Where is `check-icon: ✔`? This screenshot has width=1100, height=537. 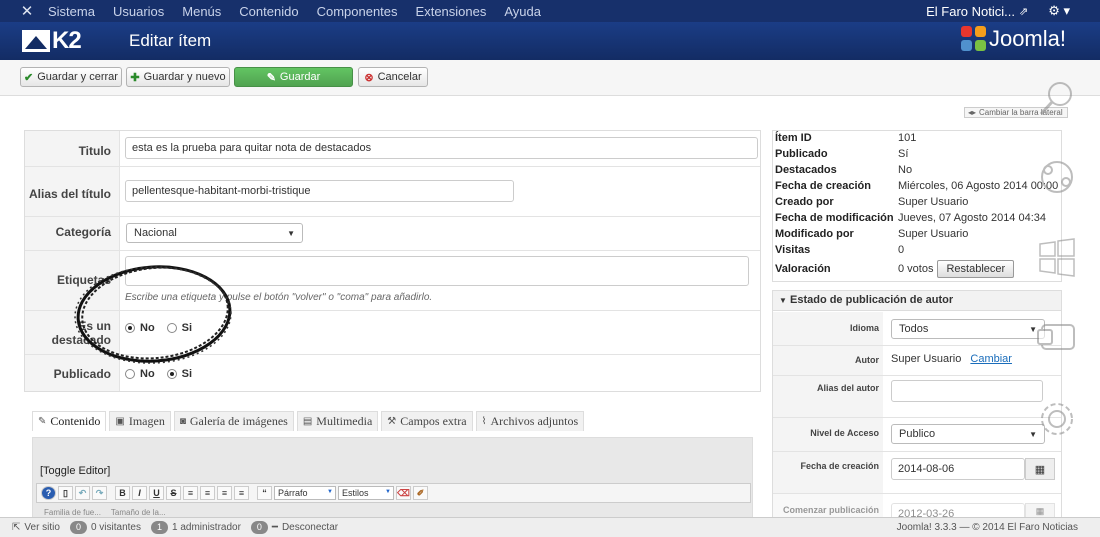 check-icon: ✔ is located at coordinates (29, 77).